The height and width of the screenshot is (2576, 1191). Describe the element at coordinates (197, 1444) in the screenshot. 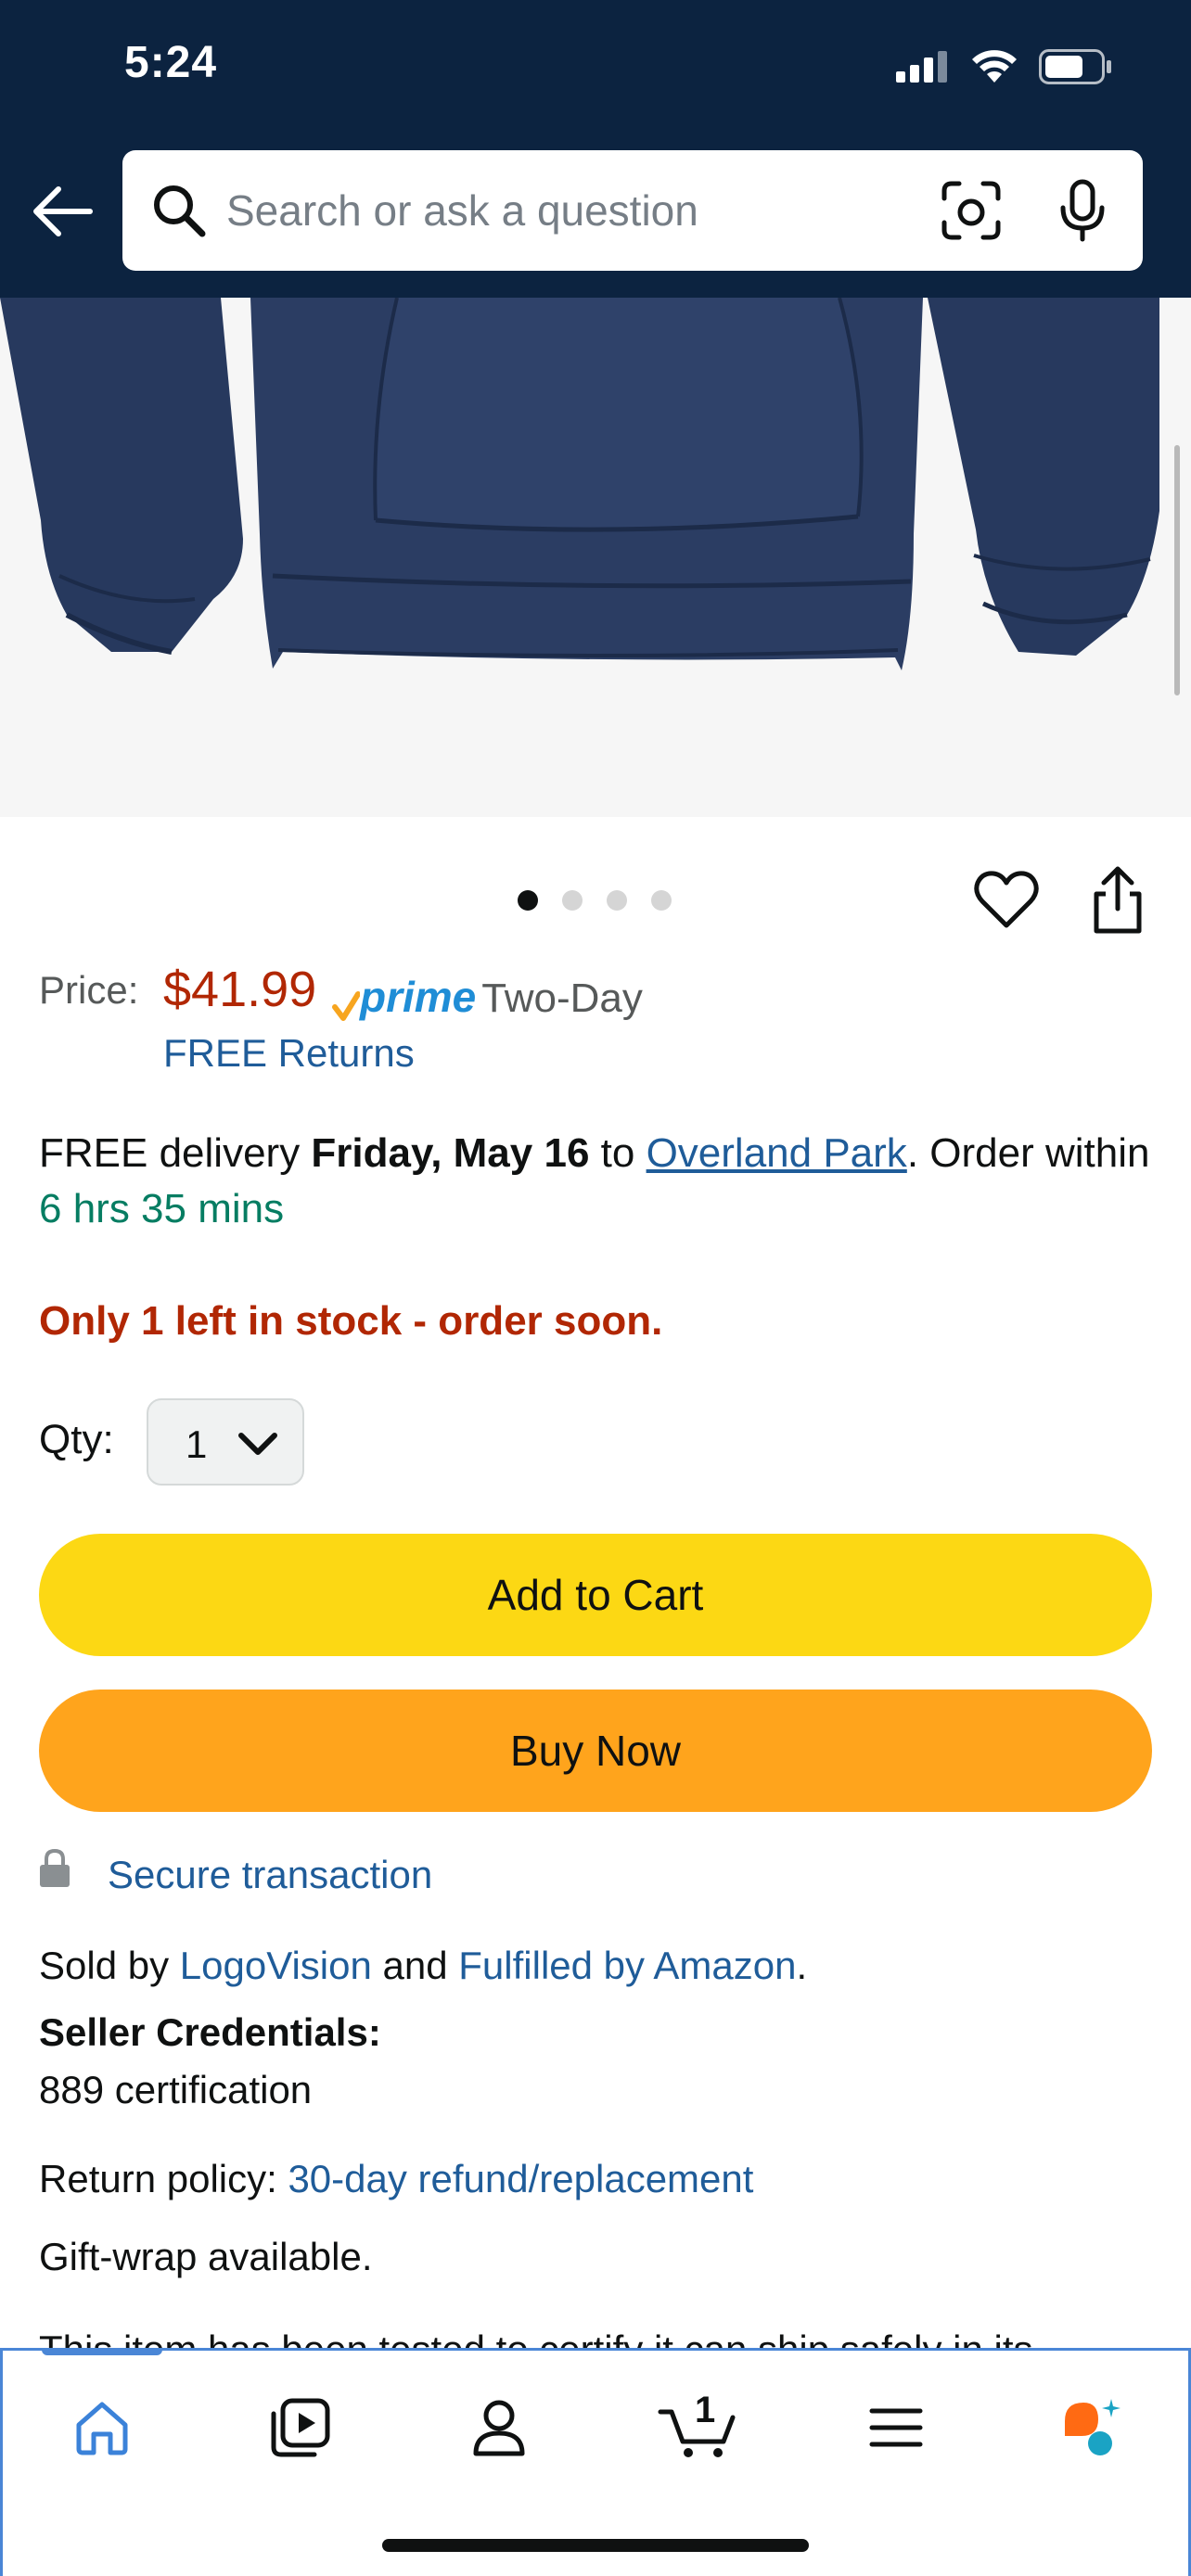

I see `quantity-value: 1` at that location.